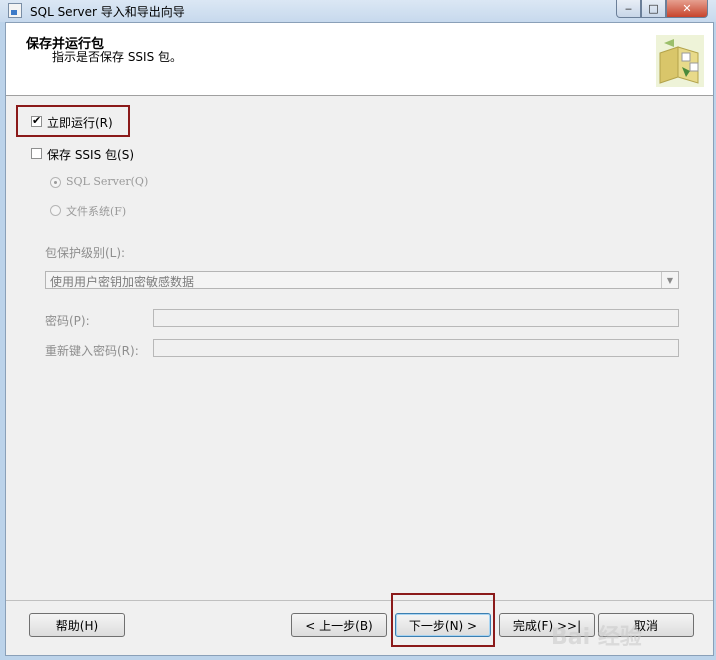 Image resolution: width=716 pixels, height=660 pixels. I want to click on sql-server-radio-label: SQL Server(Q), so click(107, 181).